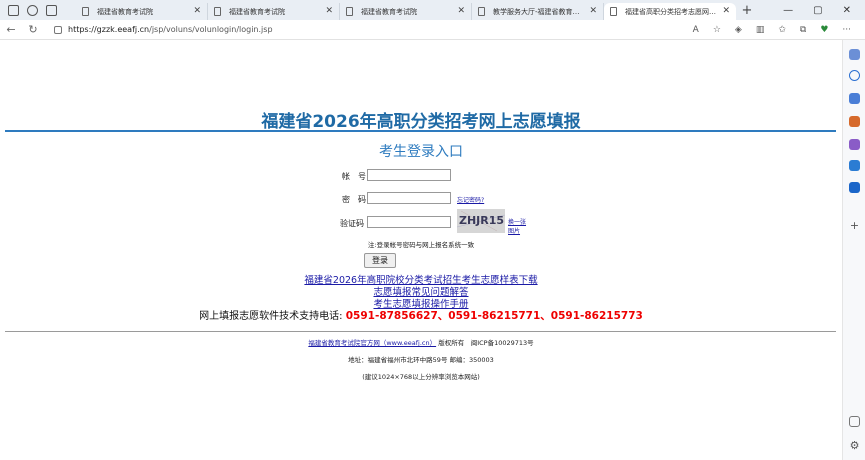 The image size is (865, 460). I want to click on tab-2: 福建省教育考试院 ✕, so click(274, 11).